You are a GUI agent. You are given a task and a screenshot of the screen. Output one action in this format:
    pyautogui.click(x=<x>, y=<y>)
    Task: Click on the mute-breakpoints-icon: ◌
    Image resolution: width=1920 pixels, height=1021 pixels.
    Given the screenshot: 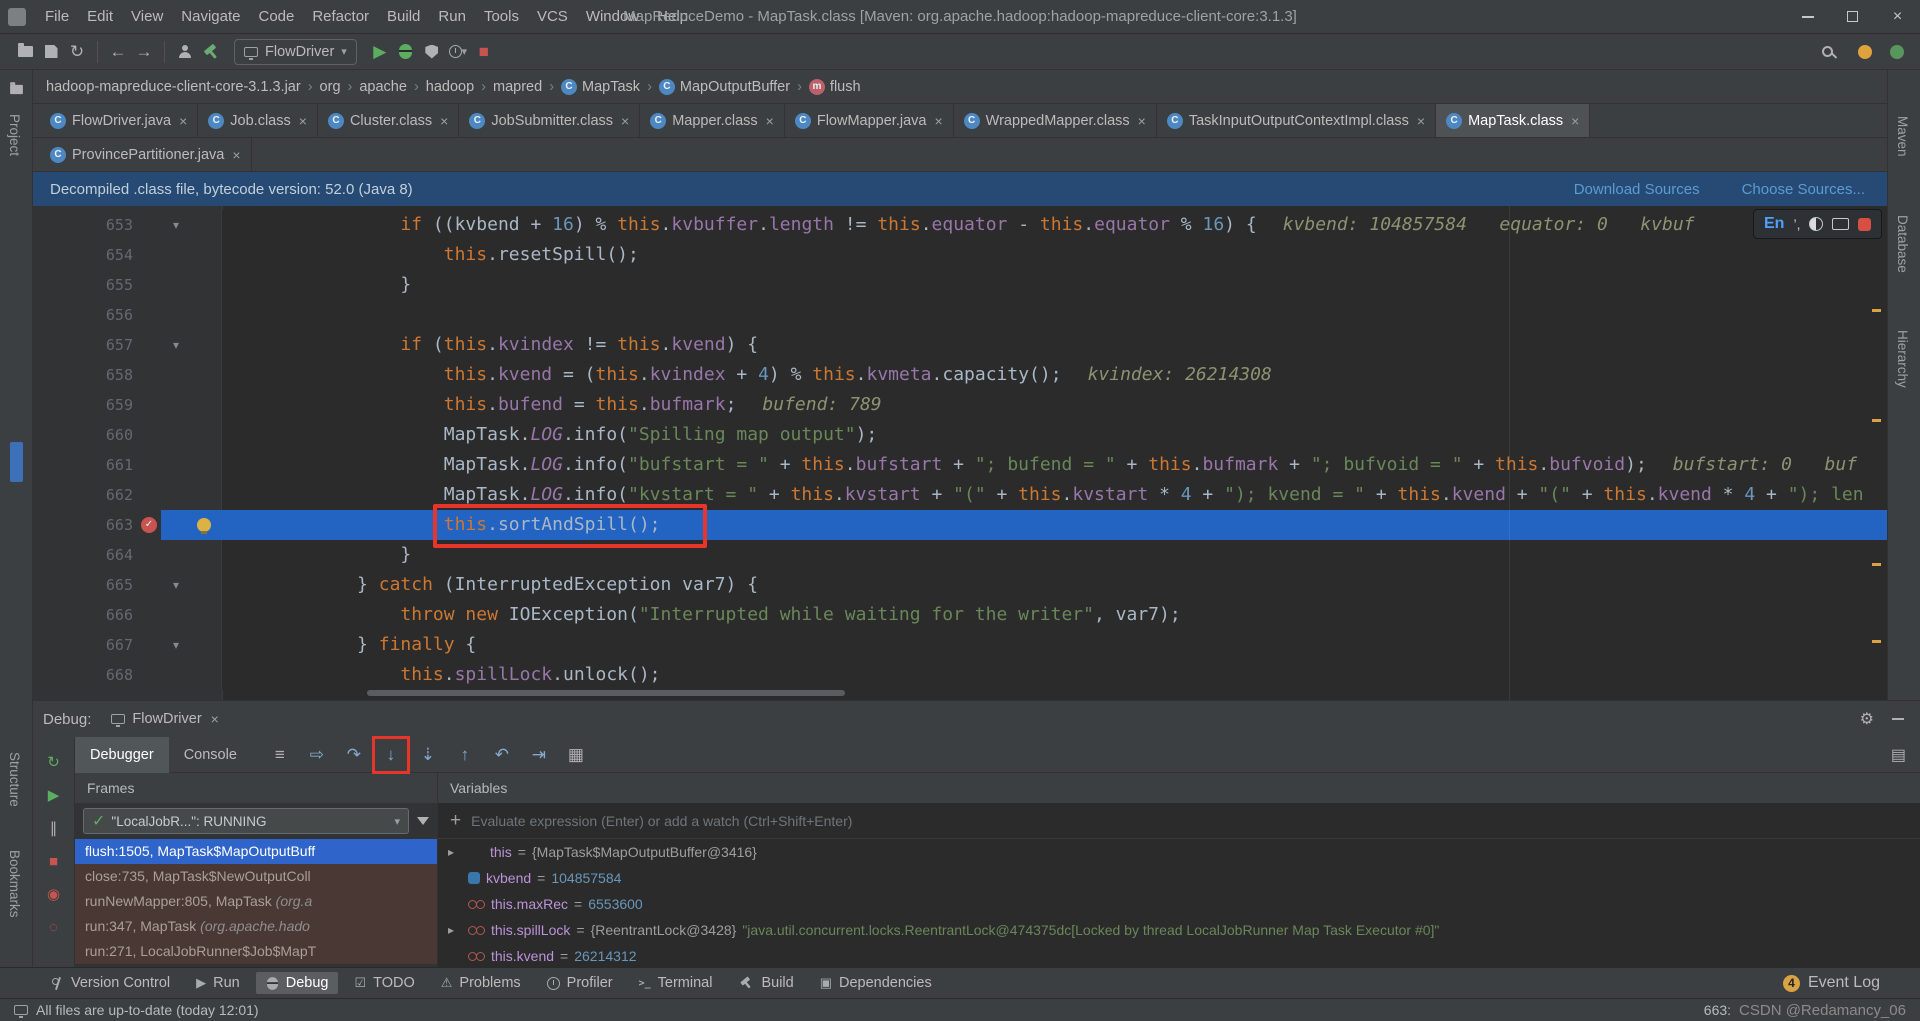 What is the action you would take?
    pyautogui.click(x=54, y=927)
    